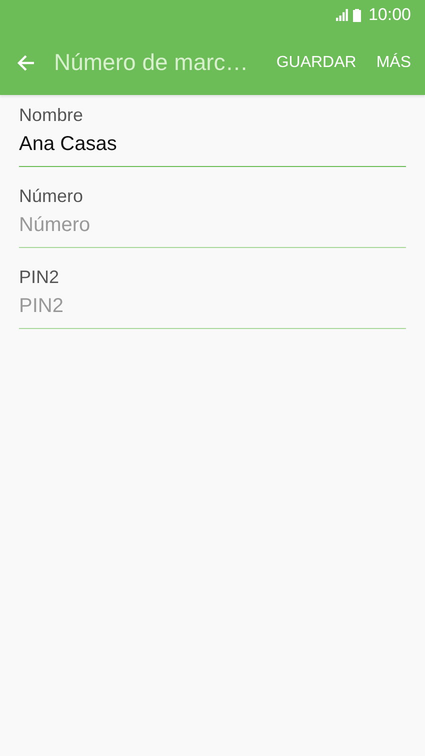 This screenshot has height=756, width=425. What do you see at coordinates (212, 147) in the screenshot?
I see `input-field: Ana Casas` at bounding box center [212, 147].